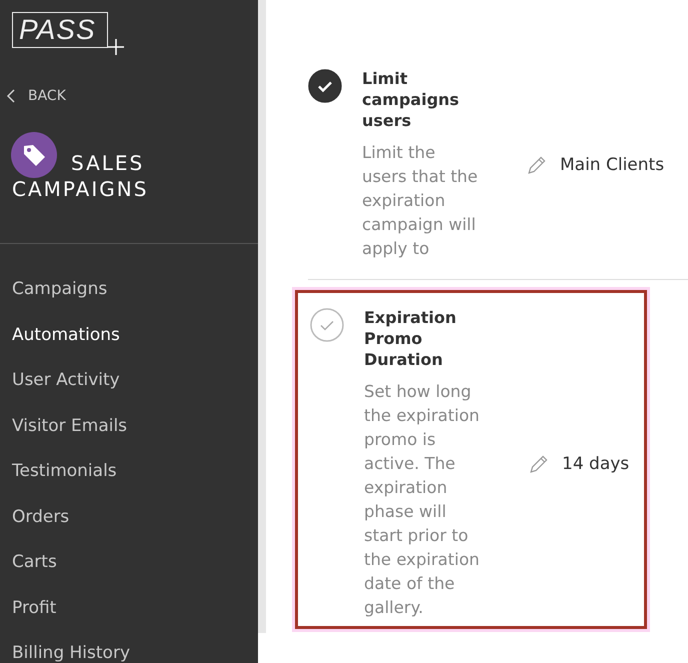 This screenshot has height=663, width=688. What do you see at coordinates (411, 99) in the screenshot?
I see `setting-title: Limit campaigns users` at bounding box center [411, 99].